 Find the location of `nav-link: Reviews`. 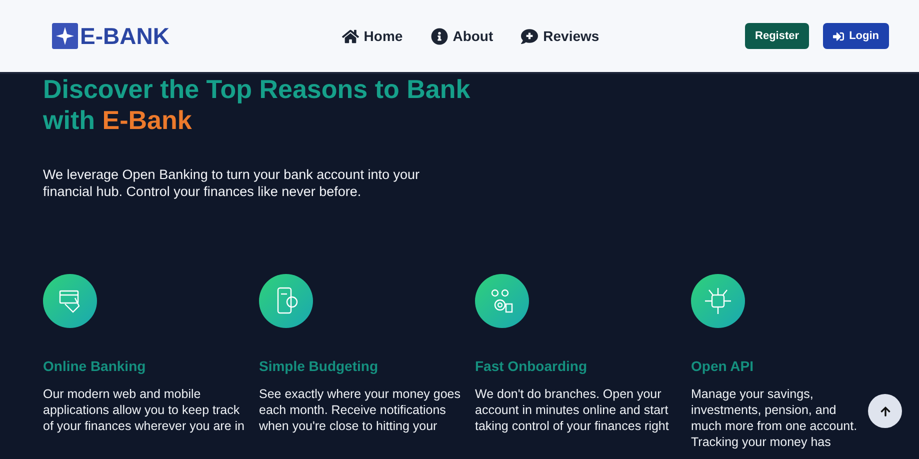

nav-link: Reviews is located at coordinates (560, 36).